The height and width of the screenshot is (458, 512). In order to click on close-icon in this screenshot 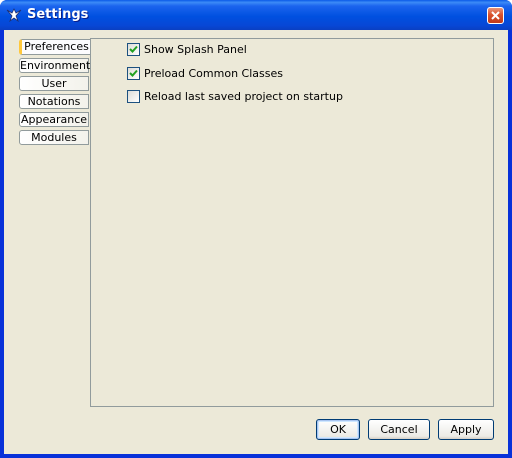, I will do `click(495, 15)`.